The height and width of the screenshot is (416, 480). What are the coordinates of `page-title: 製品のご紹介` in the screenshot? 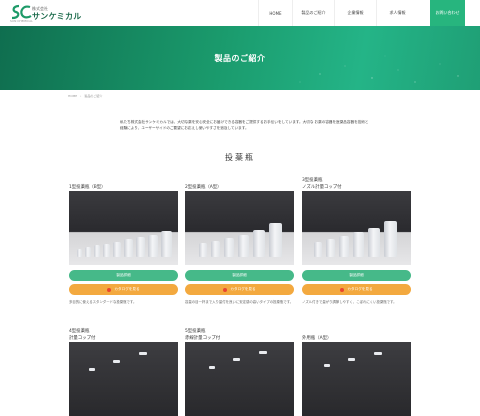 It's located at (240, 58).